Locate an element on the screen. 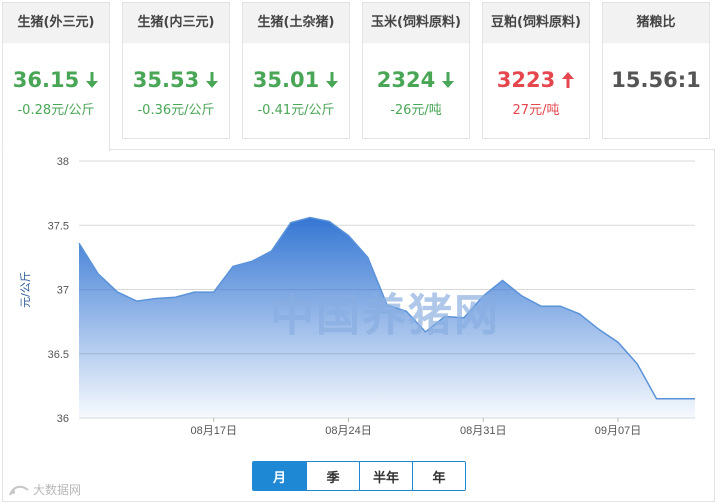  y-tick-label: 37.5 is located at coordinates (58, 226).